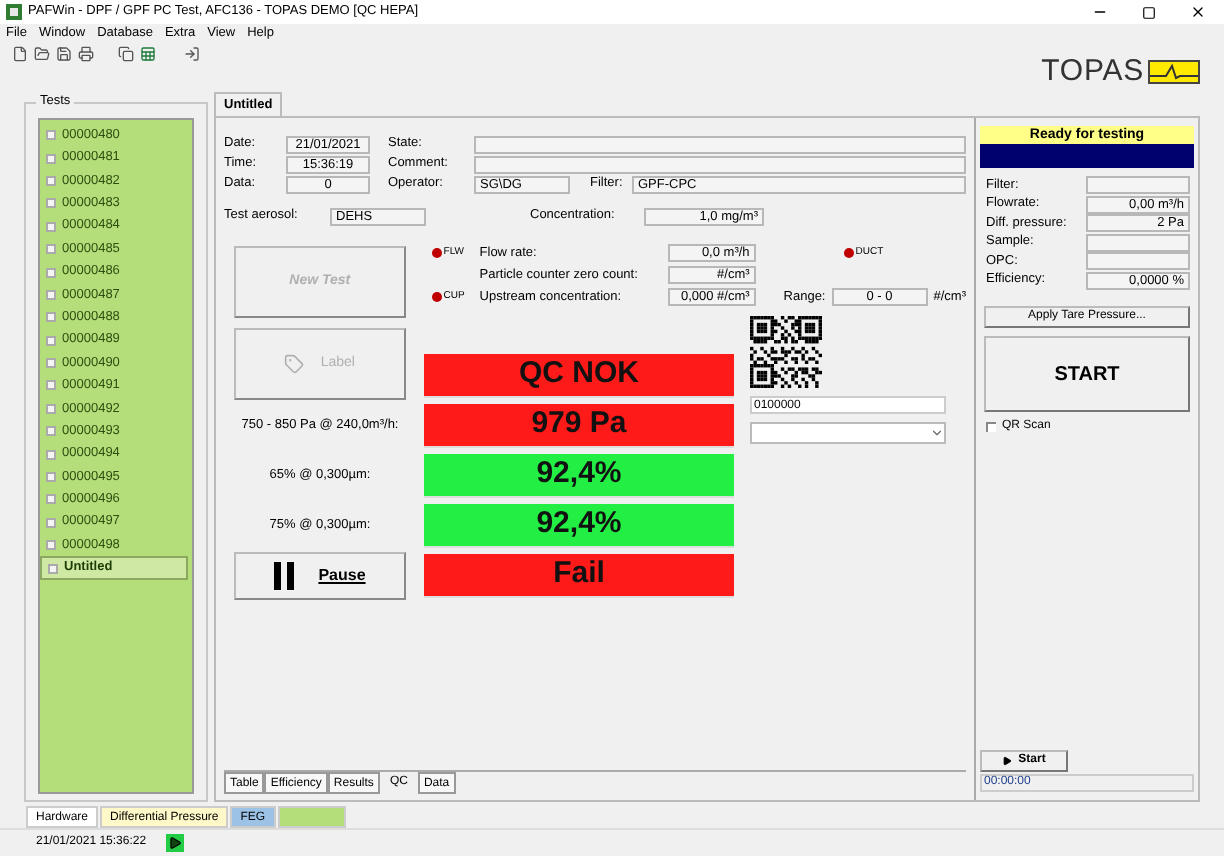  Describe the element at coordinates (284, 576) in the screenshot. I see `pause-icon` at that location.